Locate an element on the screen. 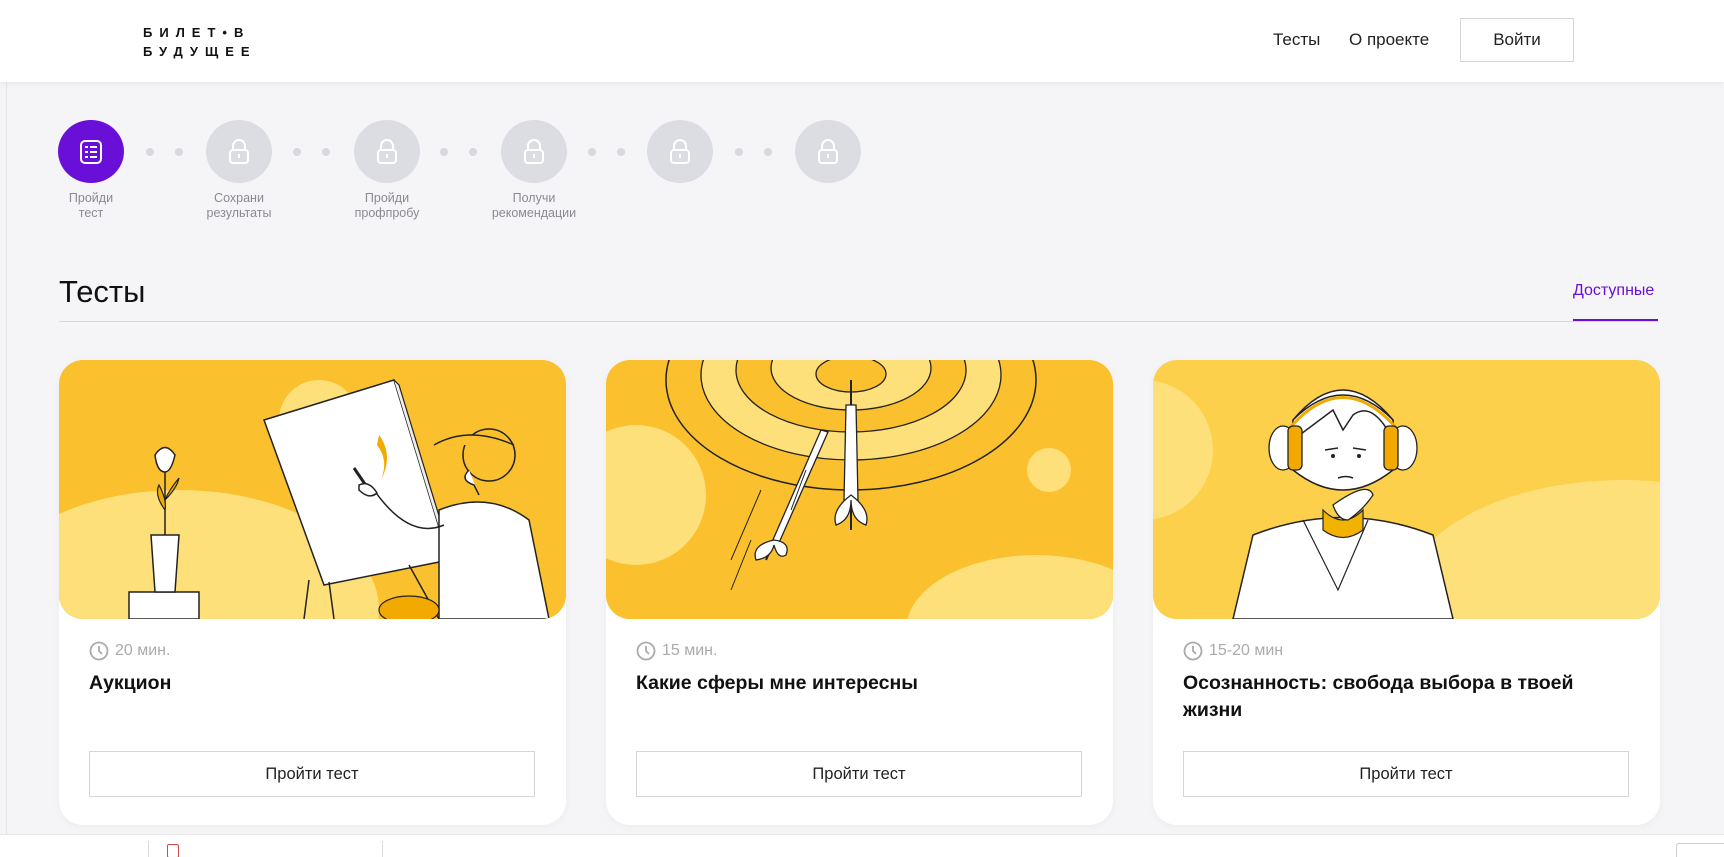  tab-active-indicator is located at coordinates (1615, 320).